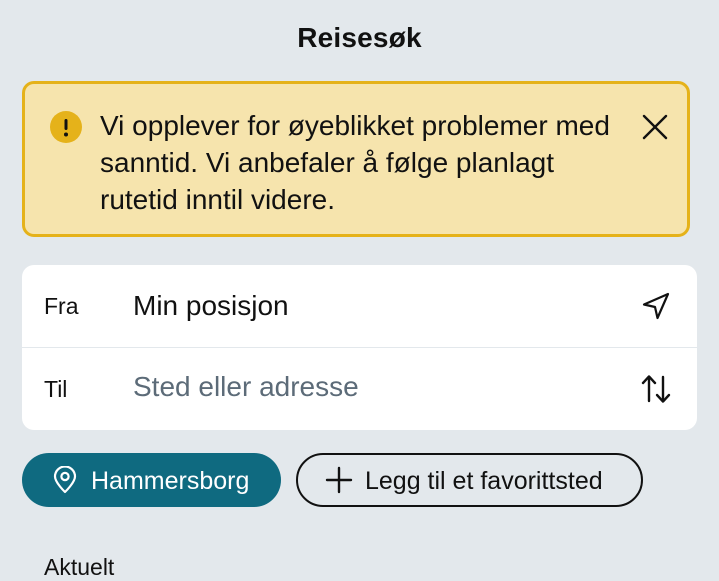 This screenshot has width=719, height=581. What do you see at coordinates (79, 567) in the screenshot?
I see `section-title-aktuelt: Aktuelt` at bounding box center [79, 567].